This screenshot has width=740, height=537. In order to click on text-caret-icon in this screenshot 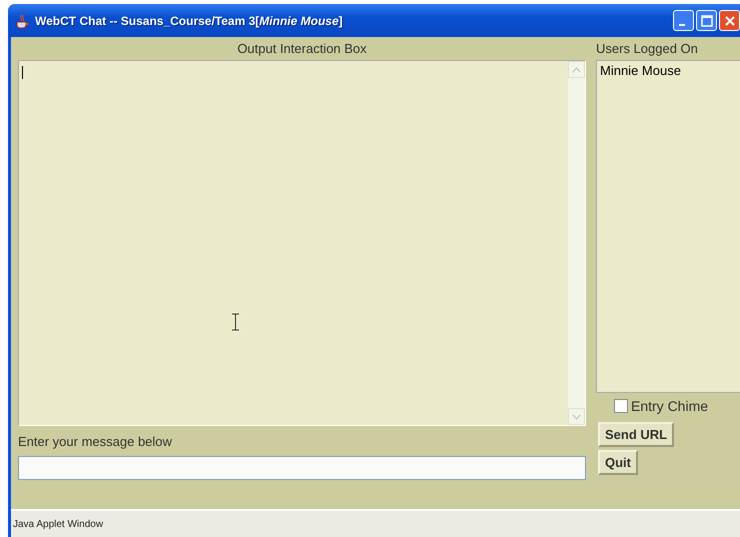, I will do `click(22, 72)`.